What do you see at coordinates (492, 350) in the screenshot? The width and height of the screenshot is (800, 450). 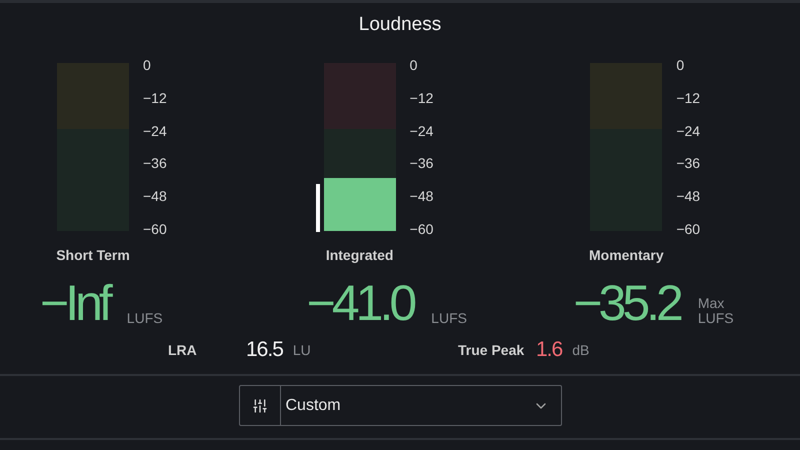 I see `stat-label: True Peak` at bounding box center [492, 350].